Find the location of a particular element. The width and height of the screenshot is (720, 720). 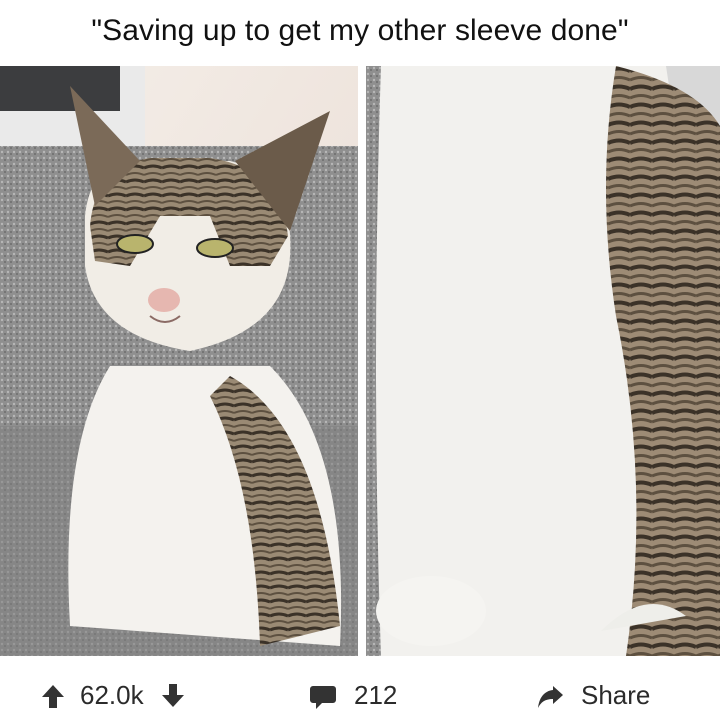

vote-count: 62.0k is located at coordinates (112, 695).